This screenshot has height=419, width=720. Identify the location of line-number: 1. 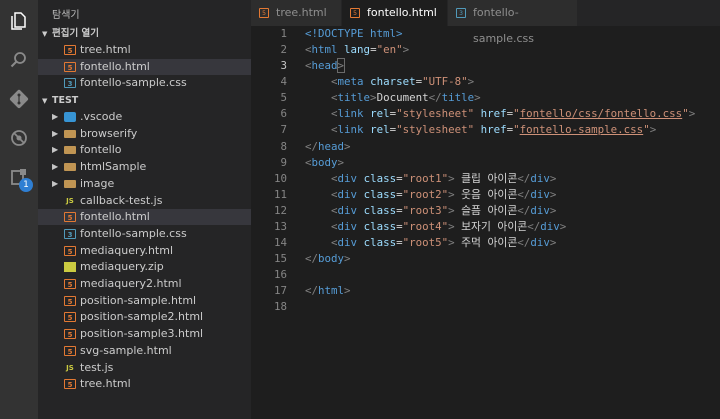
(283, 33).